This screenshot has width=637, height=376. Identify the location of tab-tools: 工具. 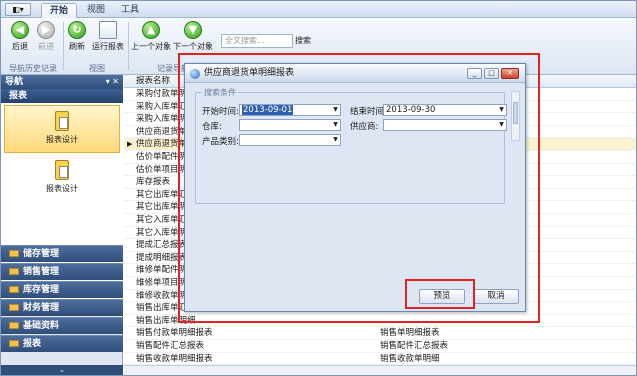
(130, 11).